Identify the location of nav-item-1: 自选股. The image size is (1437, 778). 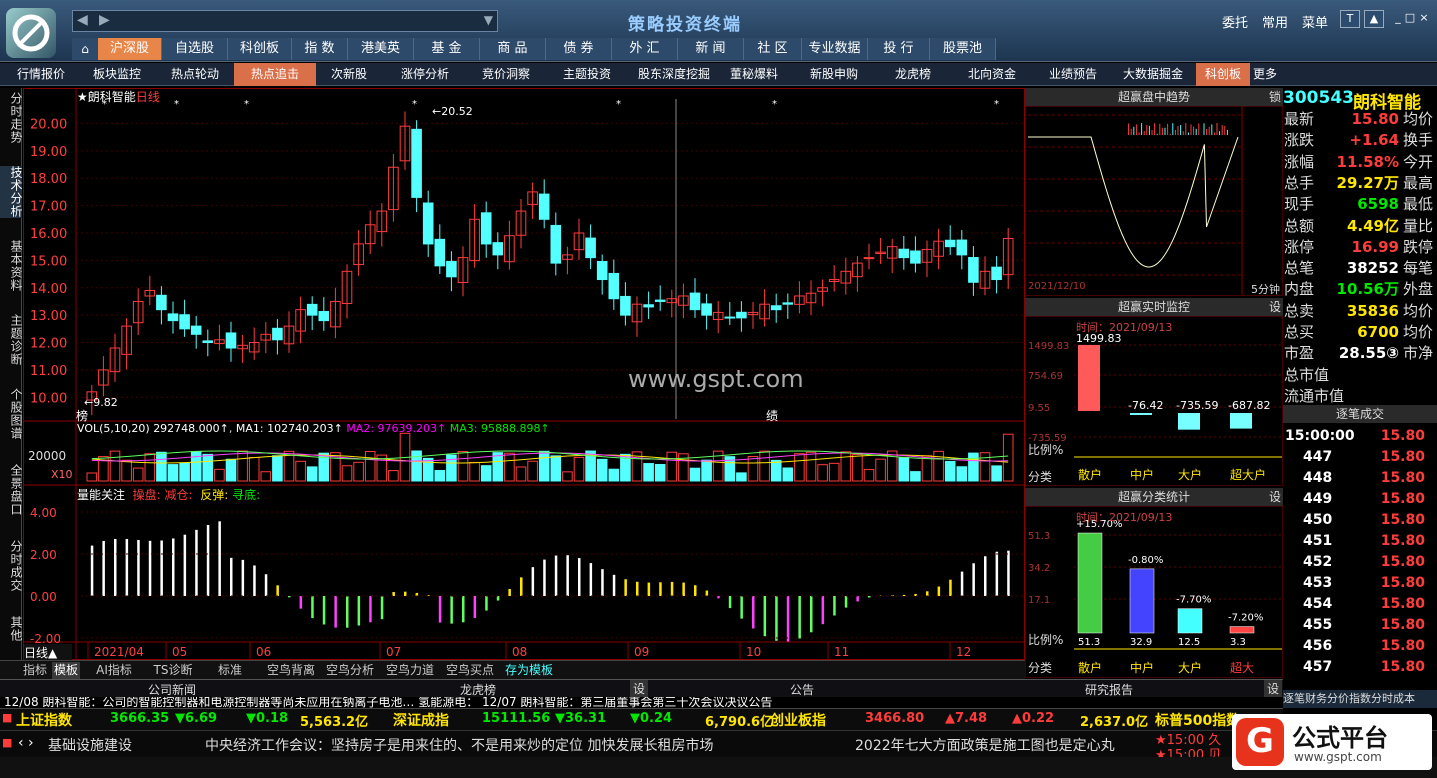
(195, 49).